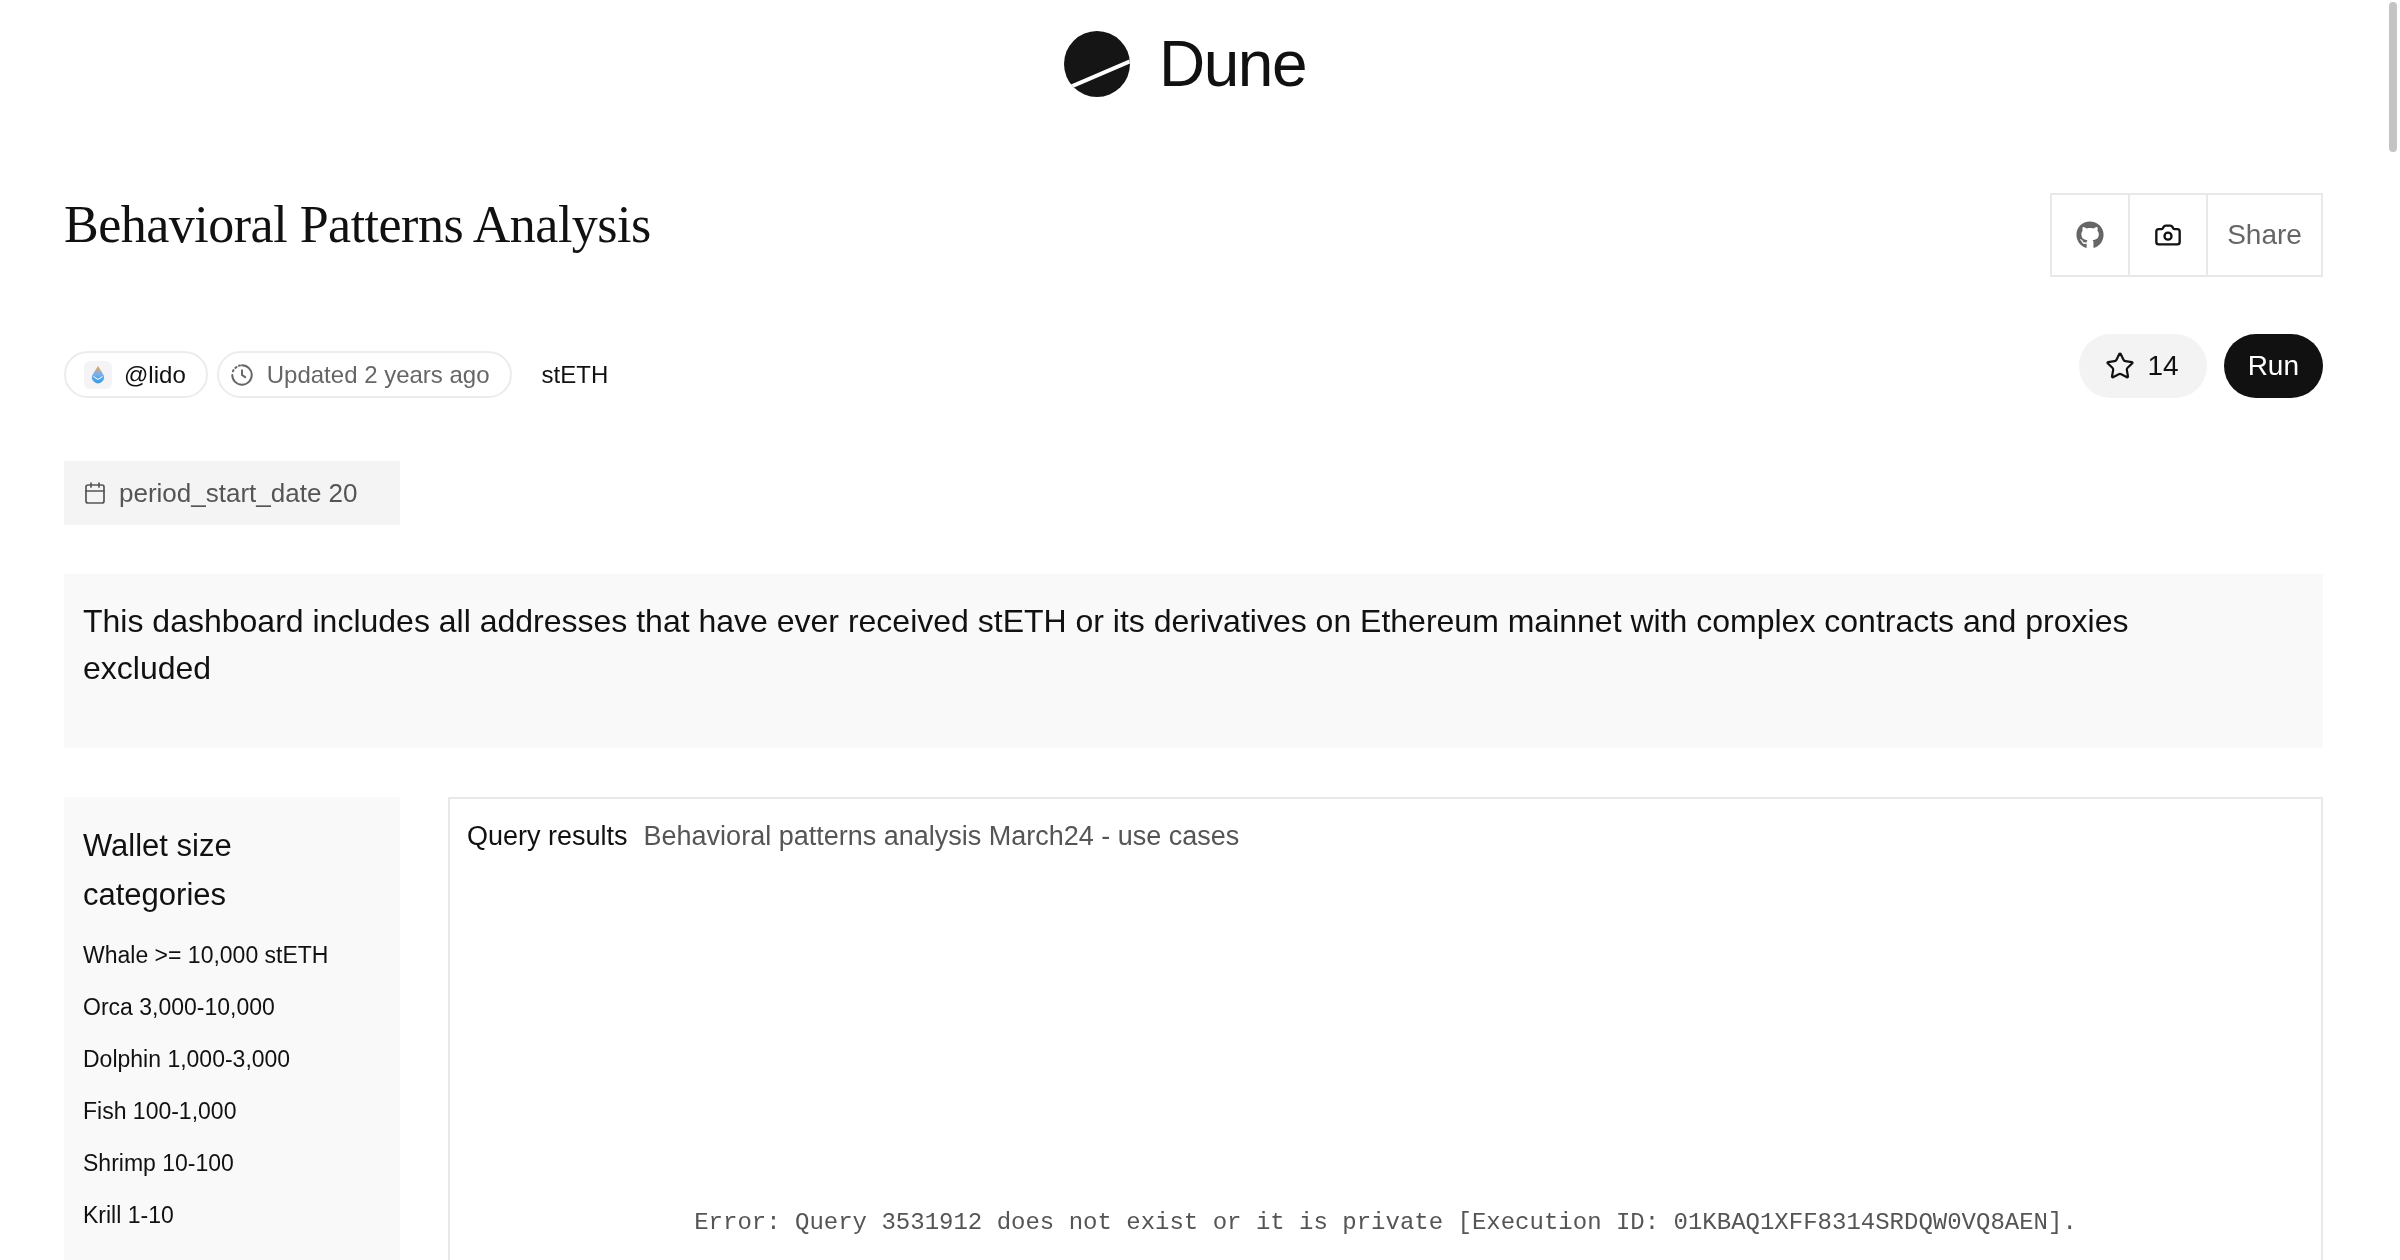 The width and height of the screenshot is (2400, 1260). I want to click on panel-label: Query results, so click(547, 836).